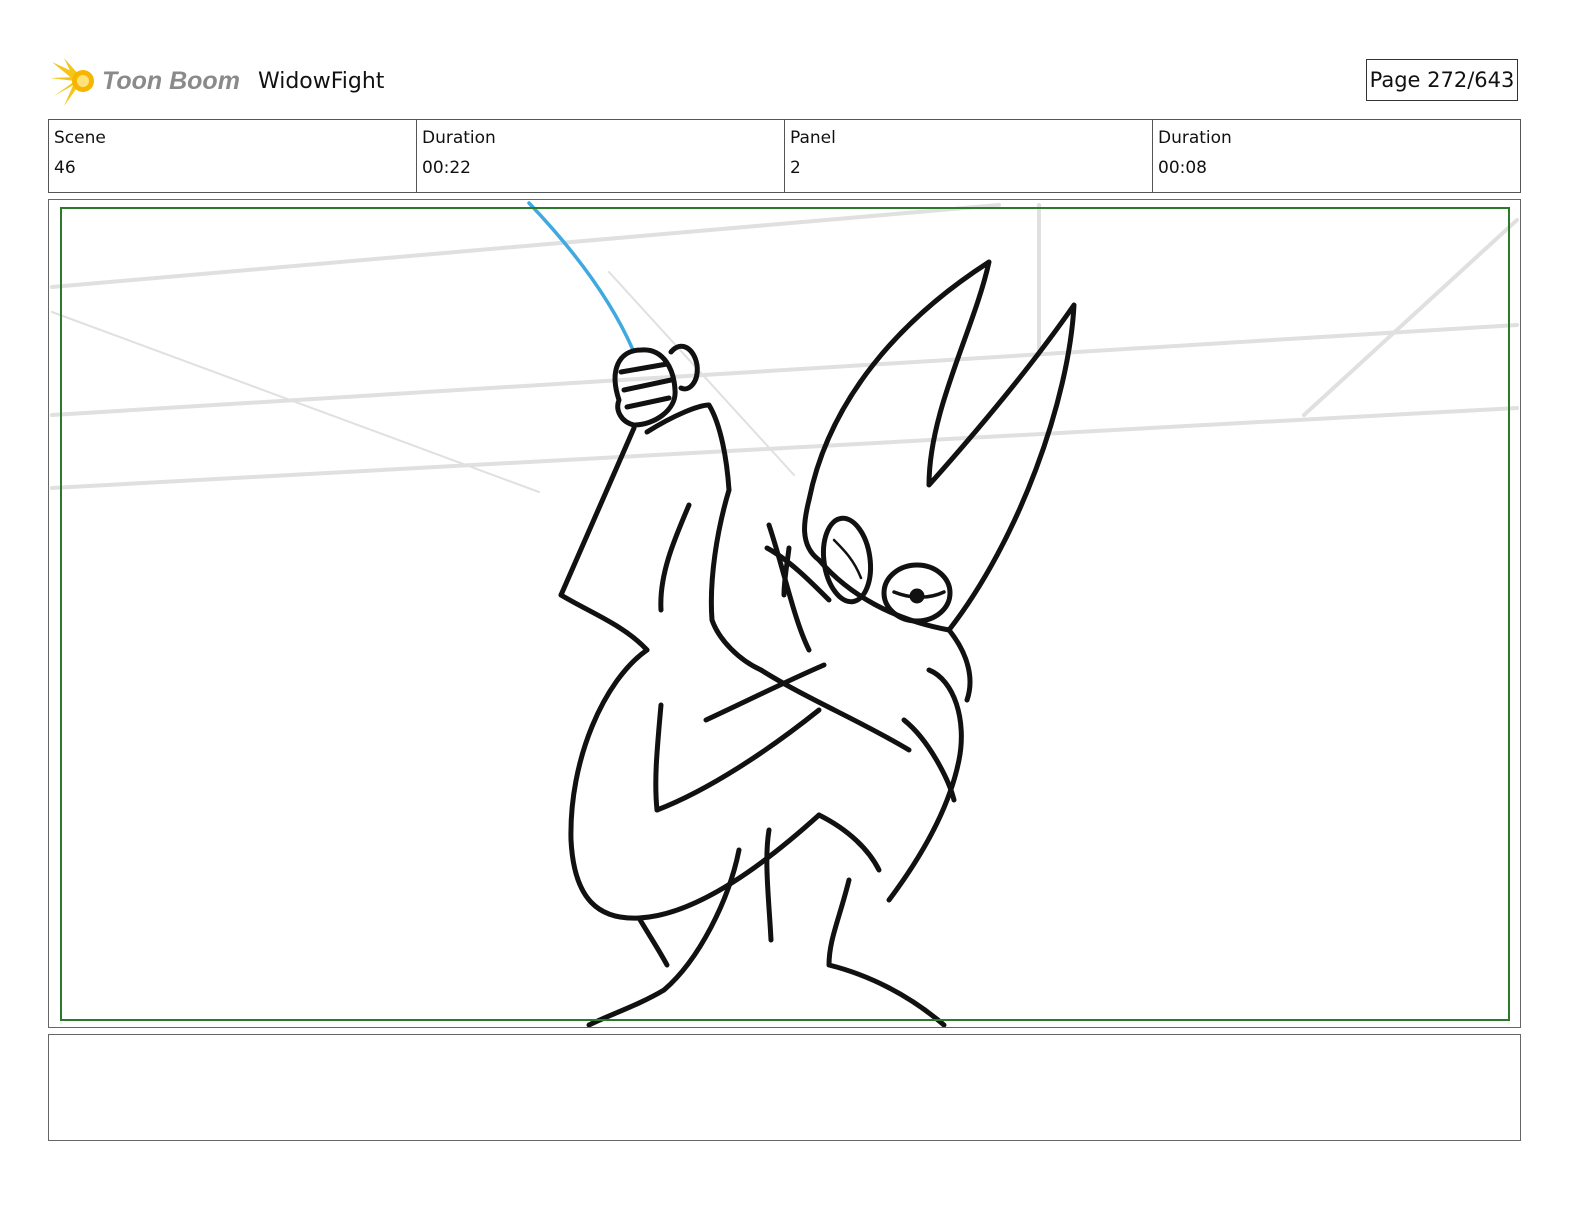 The height and width of the screenshot is (1224, 1584). What do you see at coordinates (65, 168) in the screenshot?
I see `scene-value: 46` at bounding box center [65, 168].